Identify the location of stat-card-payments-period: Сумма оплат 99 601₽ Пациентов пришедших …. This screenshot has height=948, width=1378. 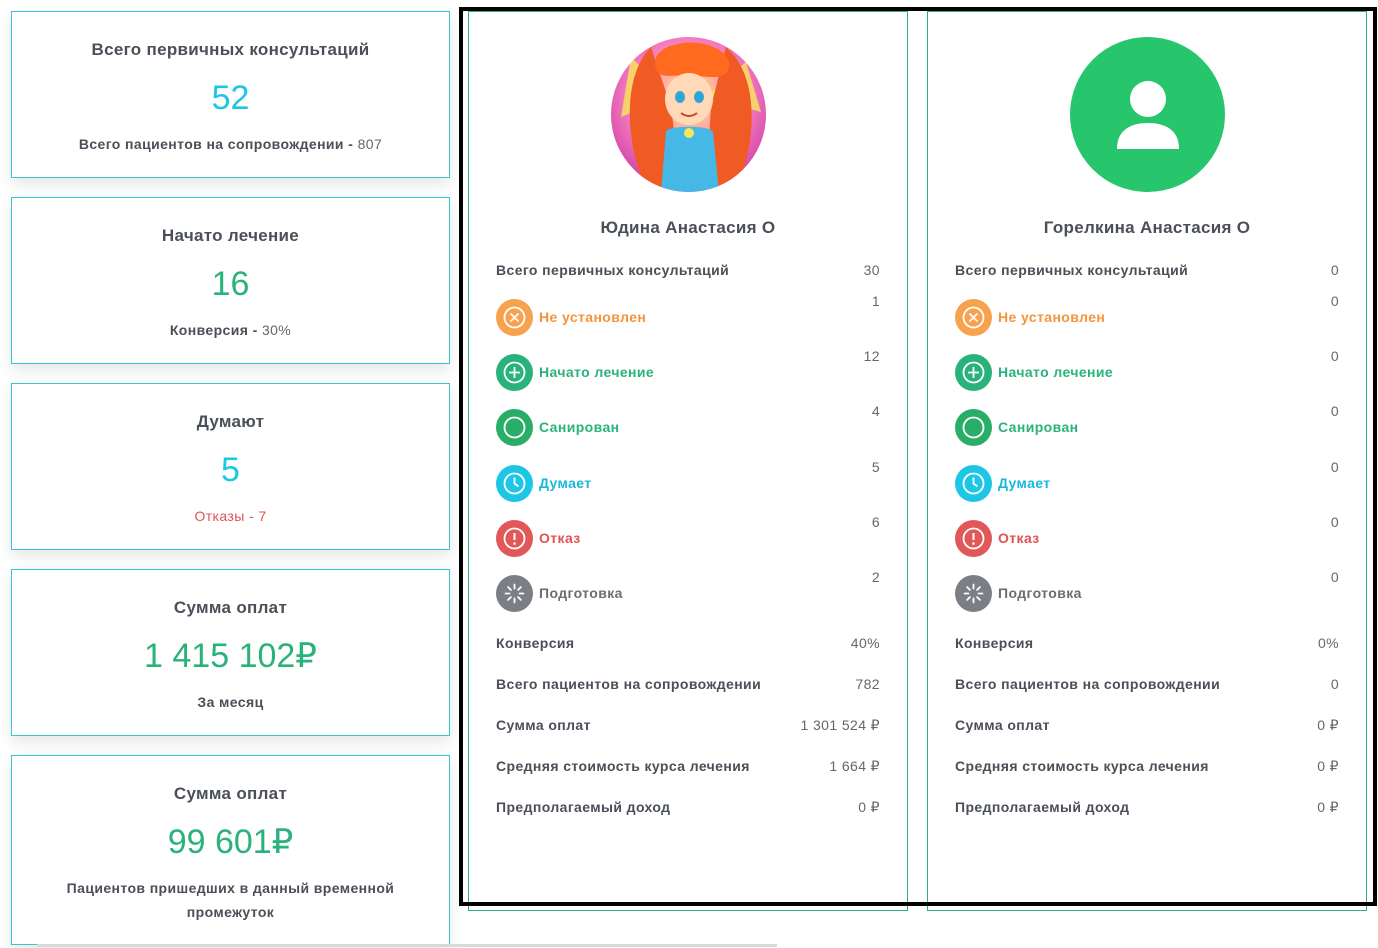
(230, 850).